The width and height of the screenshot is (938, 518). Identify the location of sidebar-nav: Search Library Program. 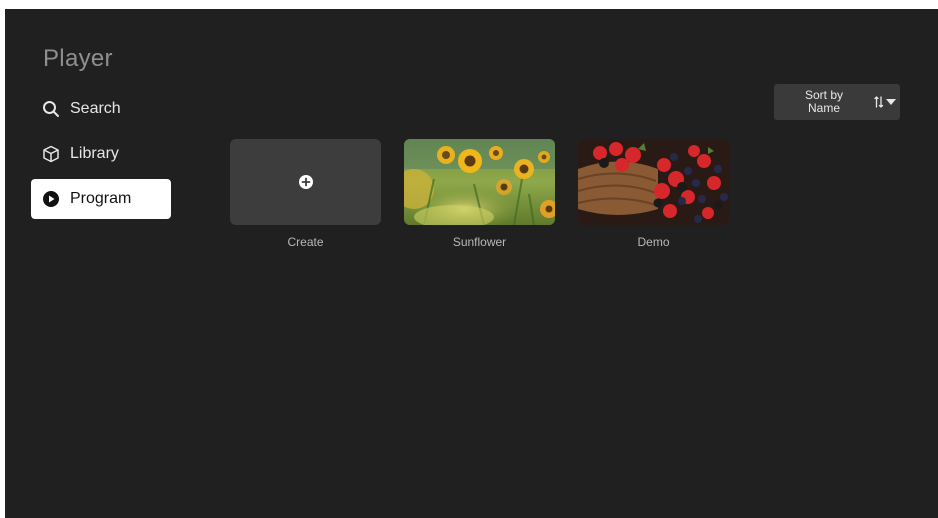
(101, 156).